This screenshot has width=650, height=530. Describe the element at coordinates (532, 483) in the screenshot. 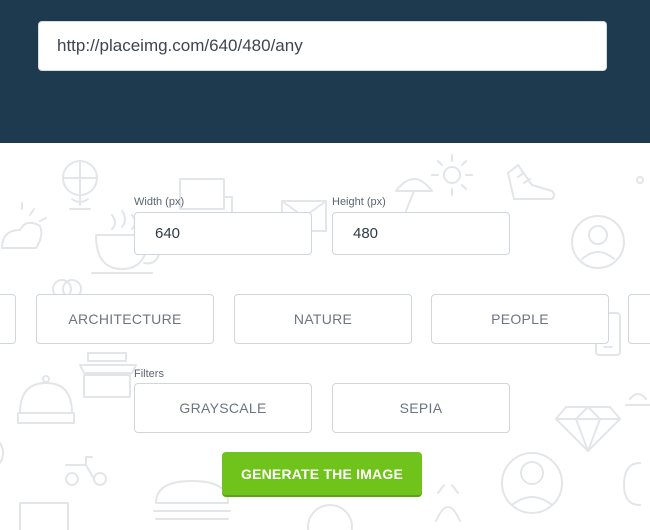

I see `avatar-bottom-icon` at that location.